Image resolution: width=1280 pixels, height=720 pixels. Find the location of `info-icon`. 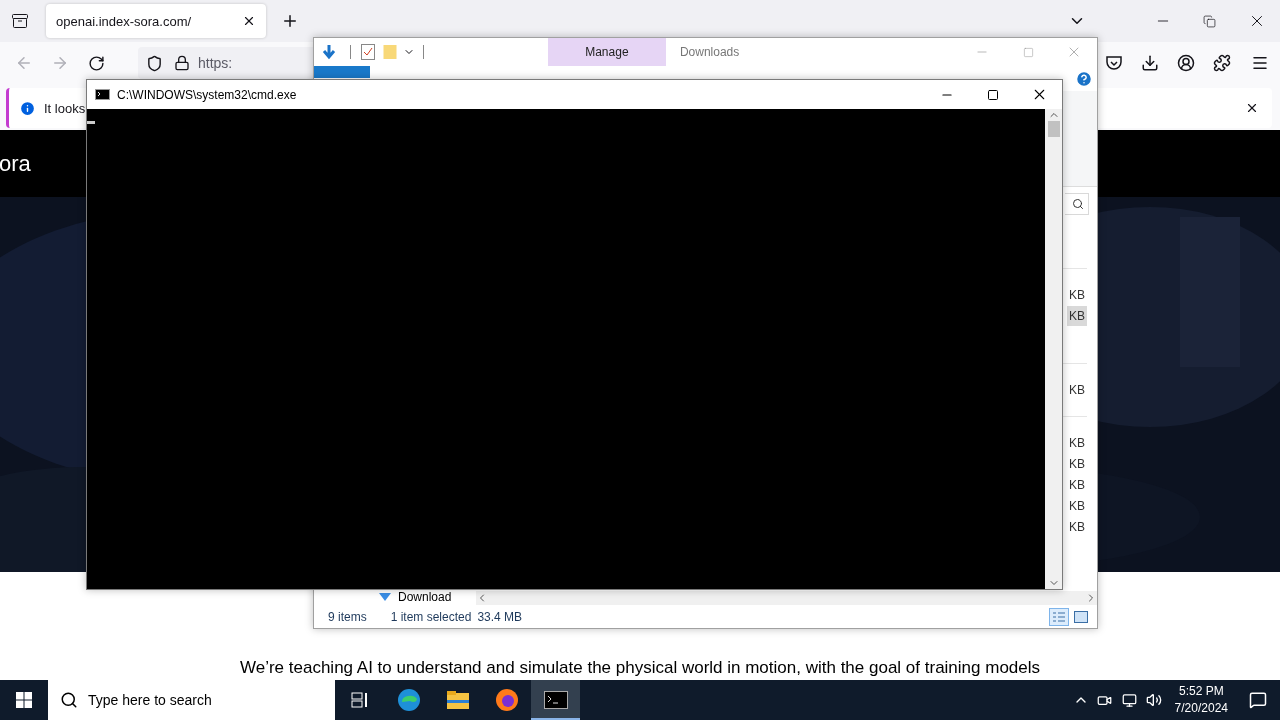

info-icon is located at coordinates (27, 108).